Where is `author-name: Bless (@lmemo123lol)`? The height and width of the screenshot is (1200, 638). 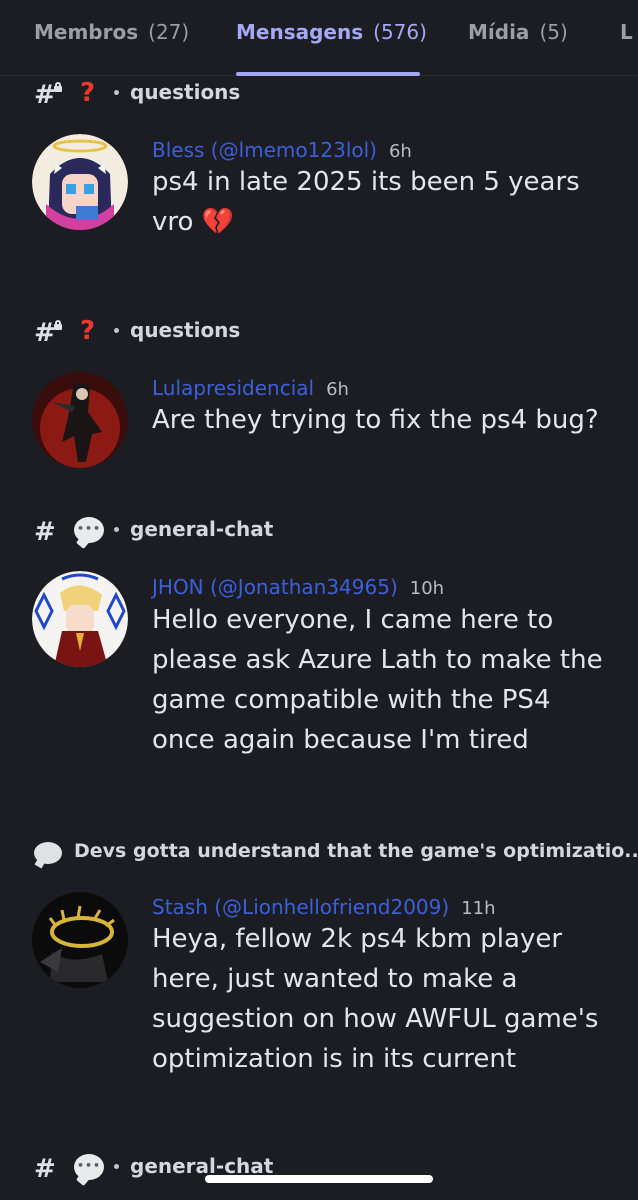
author-name: Bless (@lmemo123lol) is located at coordinates (264, 150).